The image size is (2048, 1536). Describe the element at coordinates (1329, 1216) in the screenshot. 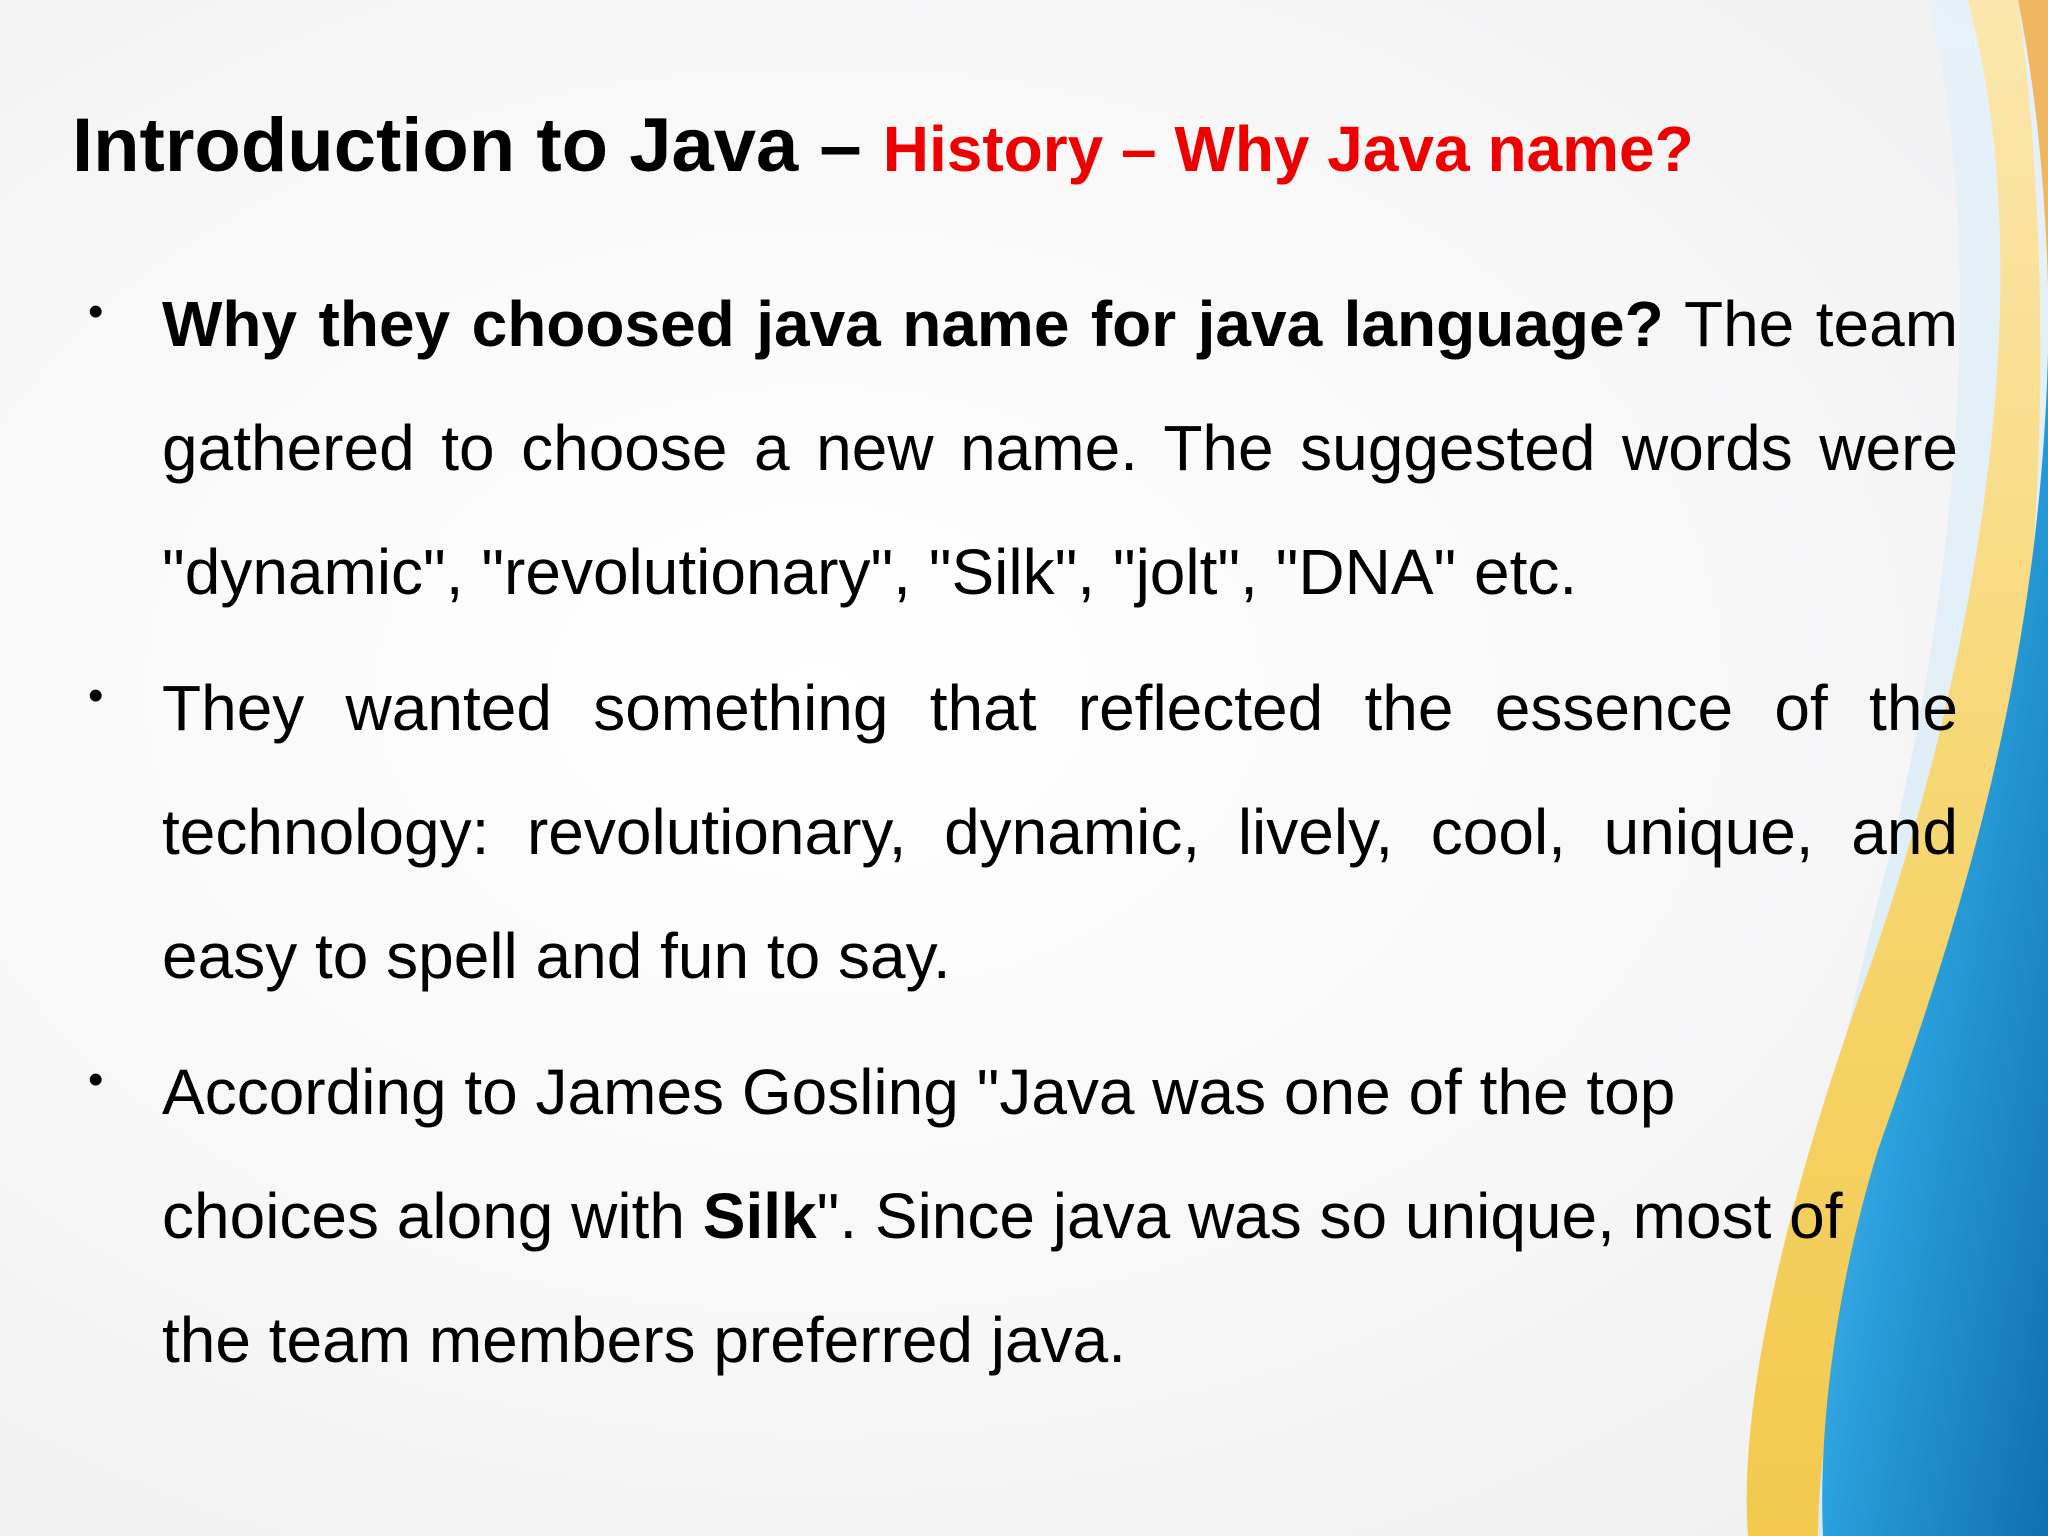

I see `bullet-text: ". Since java was so unique, most of` at that location.